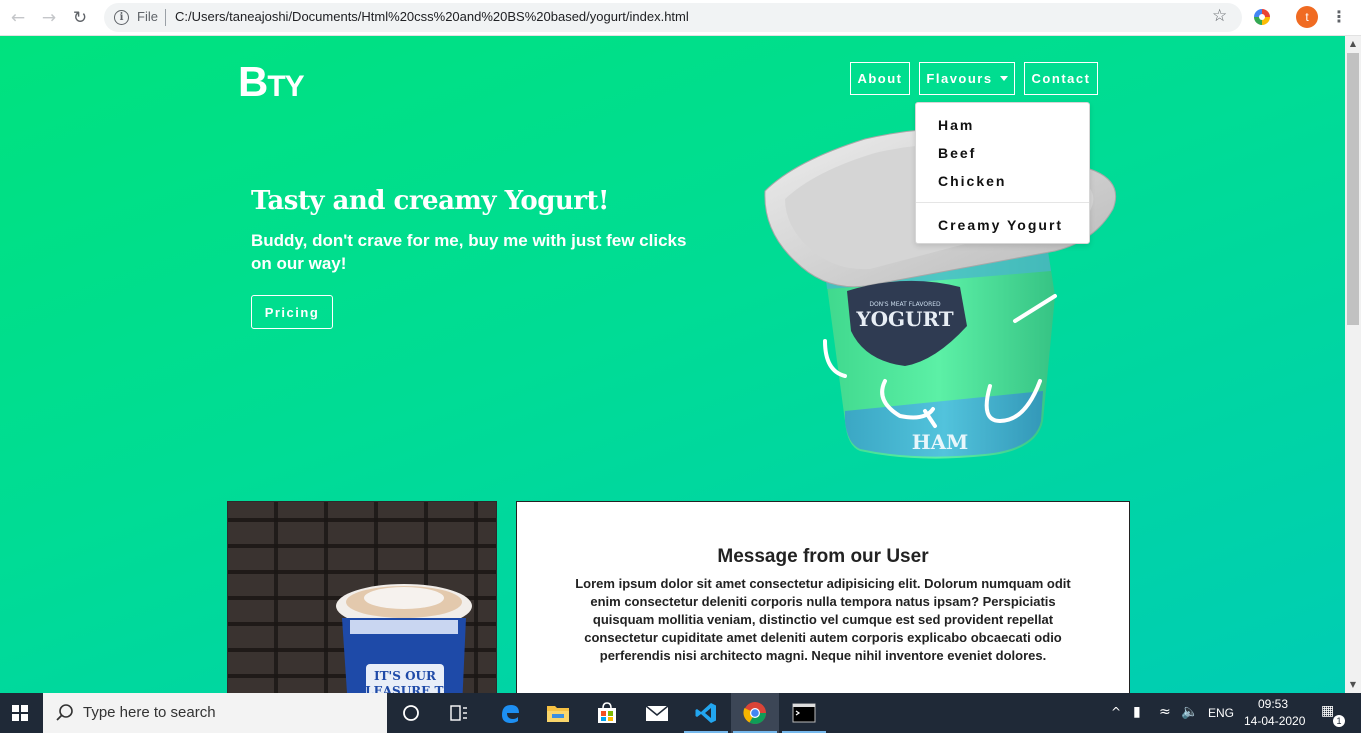 The height and width of the screenshot is (733, 1361). I want to click on battery-icon: ▮, so click(1137, 712).